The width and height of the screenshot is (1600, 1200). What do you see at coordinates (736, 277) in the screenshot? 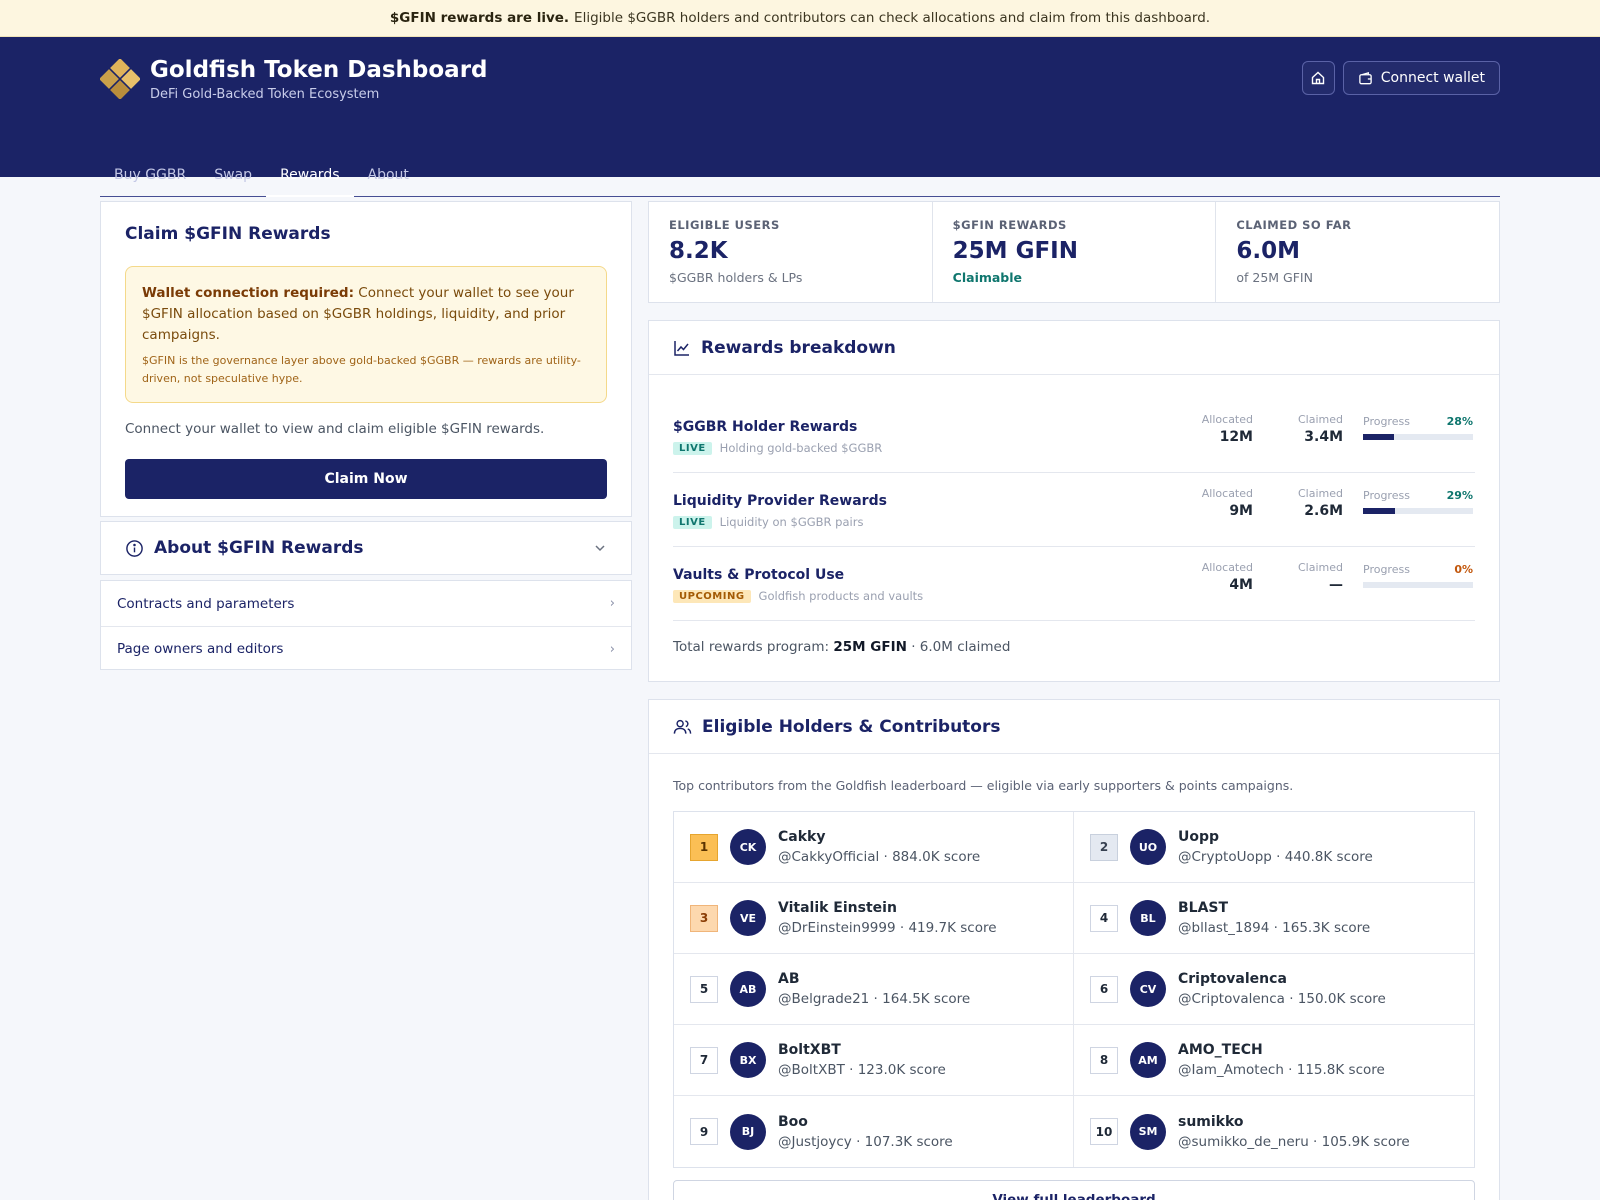
I see `stat-sub: $GGBR holders & LPs` at bounding box center [736, 277].